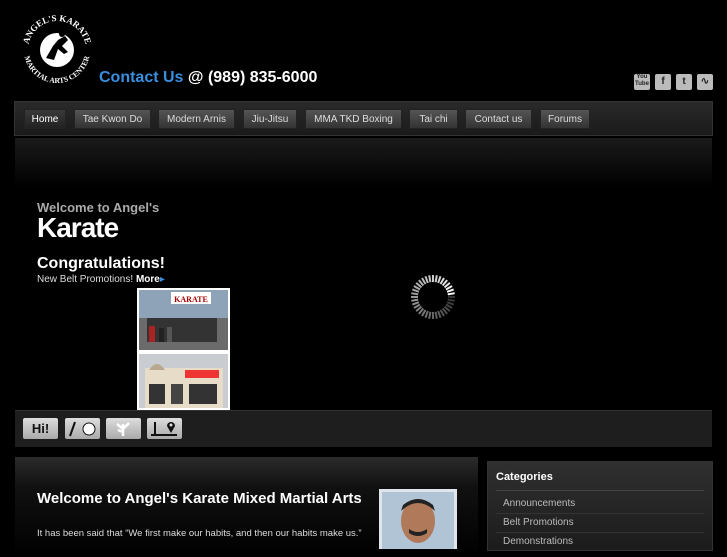 The width and height of the screenshot is (727, 557). I want to click on nav-mma-tkd-boxing: MMA TKD Boxing, so click(353, 119).